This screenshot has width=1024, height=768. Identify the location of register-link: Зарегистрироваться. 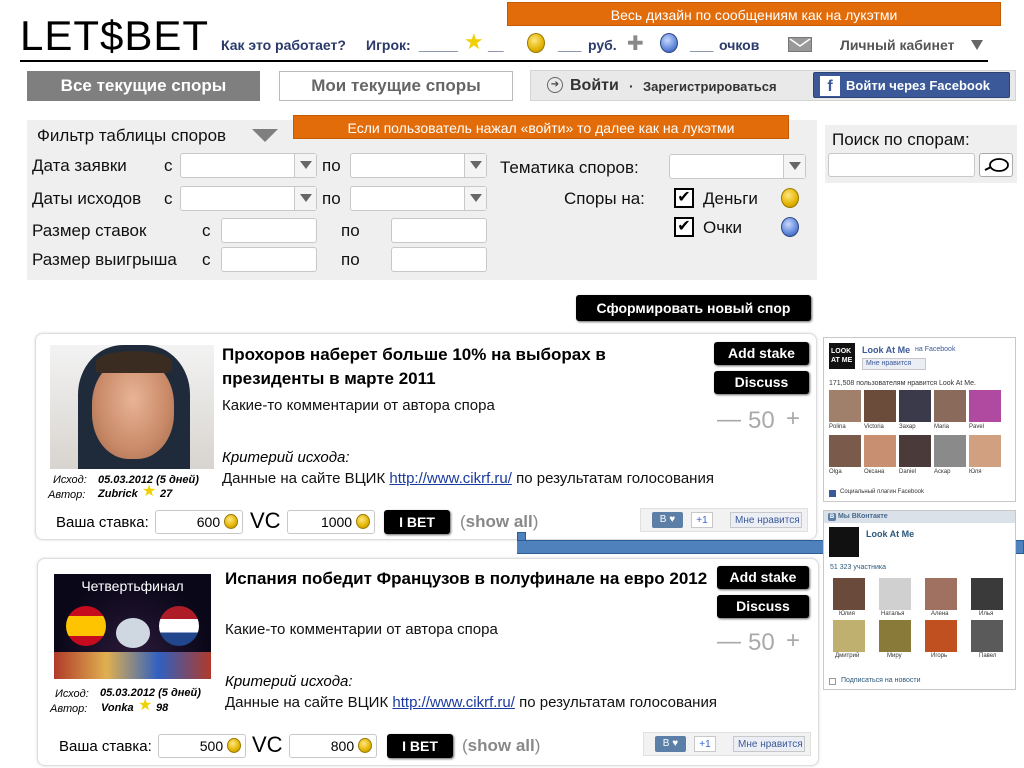
(710, 86).